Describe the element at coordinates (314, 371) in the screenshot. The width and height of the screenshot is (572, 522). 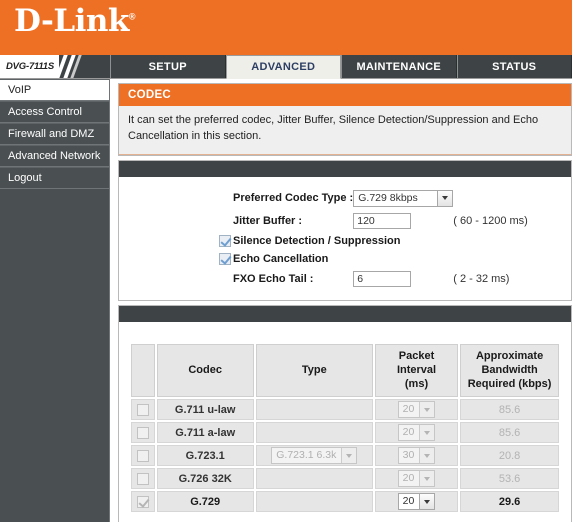
I see `header-type: Type` at that location.